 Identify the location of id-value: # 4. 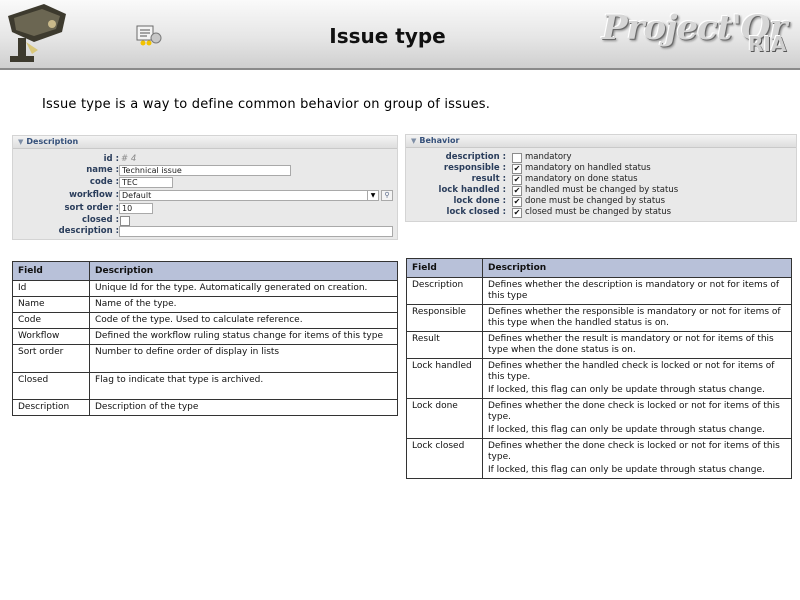
(129, 159).